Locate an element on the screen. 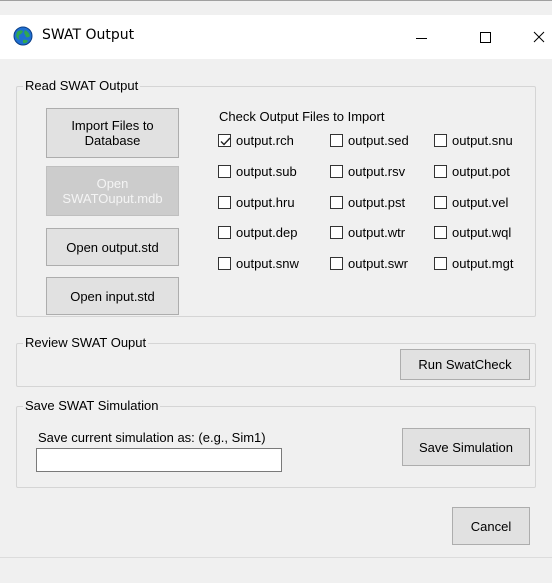 The width and height of the screenshot is (552, 583). maximize-icon is located at coordinates (485, 37).